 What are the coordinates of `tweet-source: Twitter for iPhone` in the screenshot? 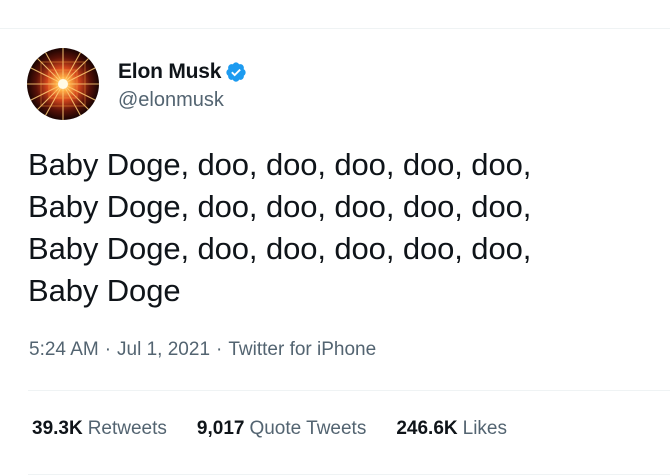 It's located at (302, 349).